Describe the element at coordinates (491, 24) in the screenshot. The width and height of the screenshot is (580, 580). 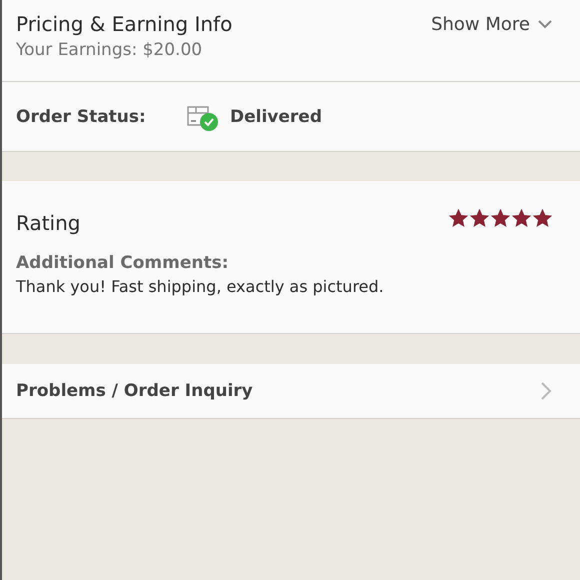
I see `show-more-button: Show More` at that location.